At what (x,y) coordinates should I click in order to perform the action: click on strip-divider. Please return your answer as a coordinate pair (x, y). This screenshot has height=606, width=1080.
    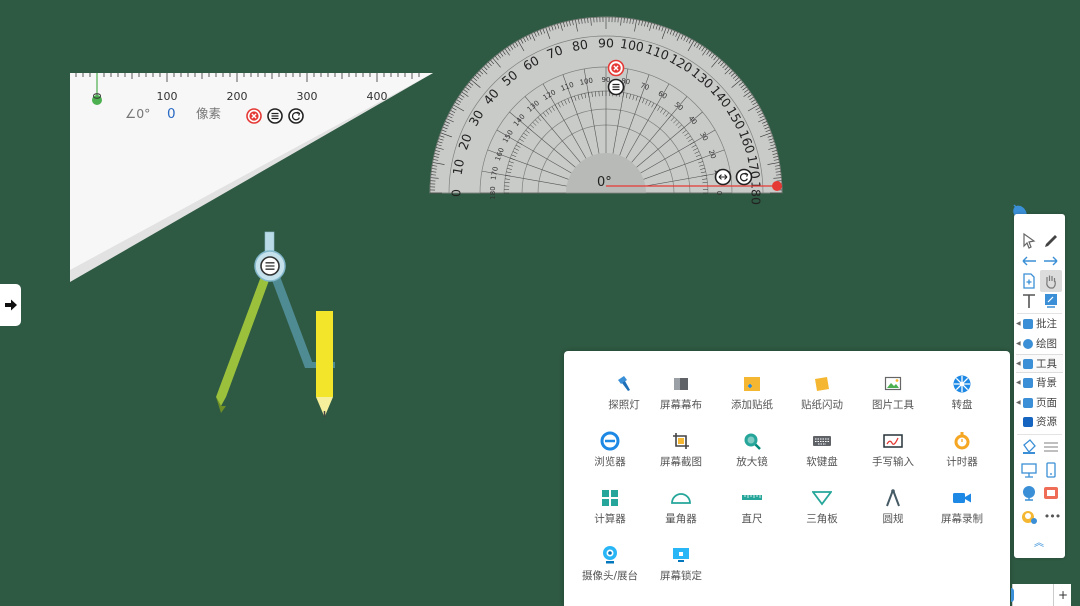
    Looking at the image, I should click on (1053, 595).